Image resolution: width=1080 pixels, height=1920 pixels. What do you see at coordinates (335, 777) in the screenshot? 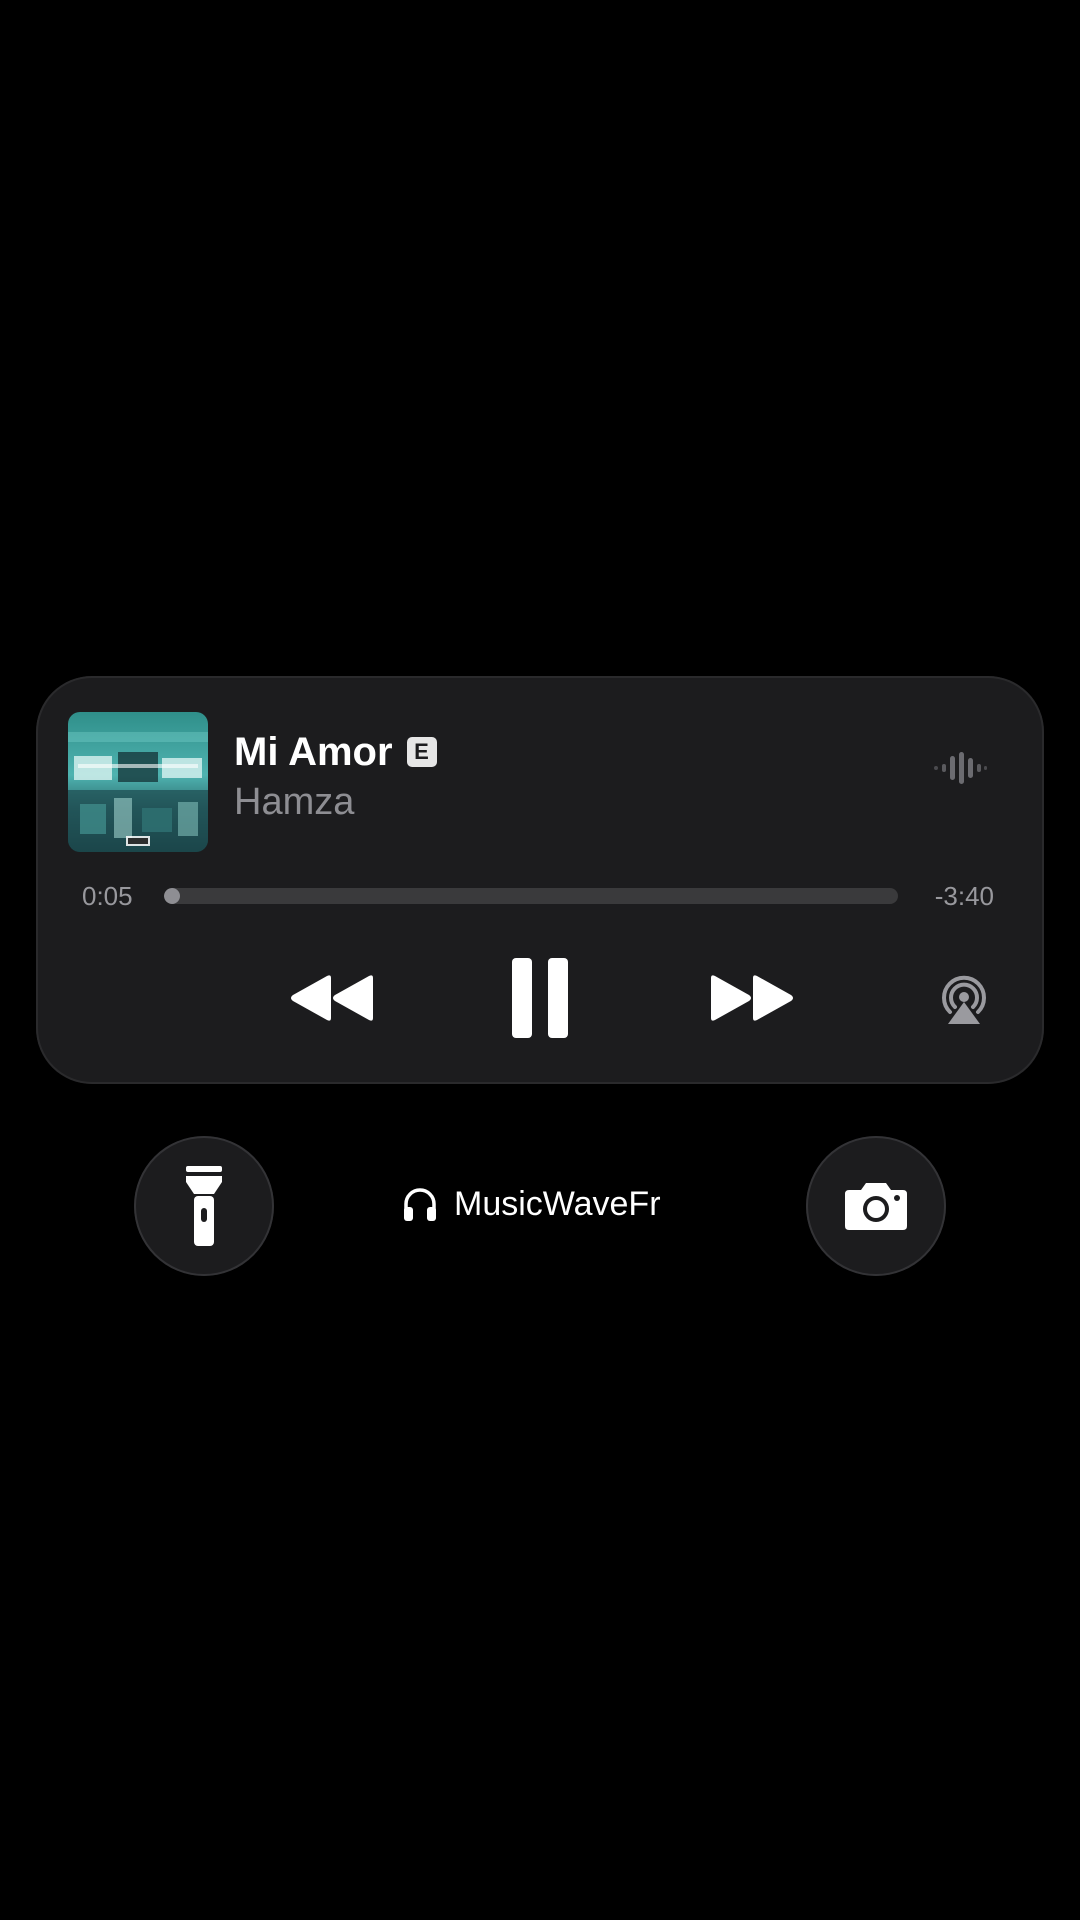
I see `track-info: Mi Amor E Hamza` at bounding box center [335, 777].